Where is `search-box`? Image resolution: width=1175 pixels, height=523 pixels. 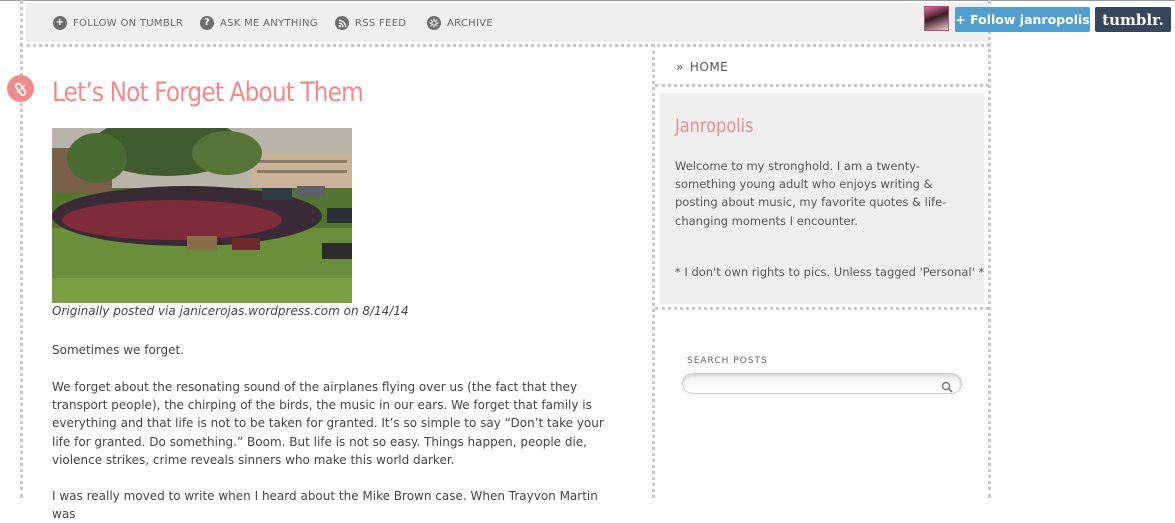
search-box is located at coordinates (822, 383).